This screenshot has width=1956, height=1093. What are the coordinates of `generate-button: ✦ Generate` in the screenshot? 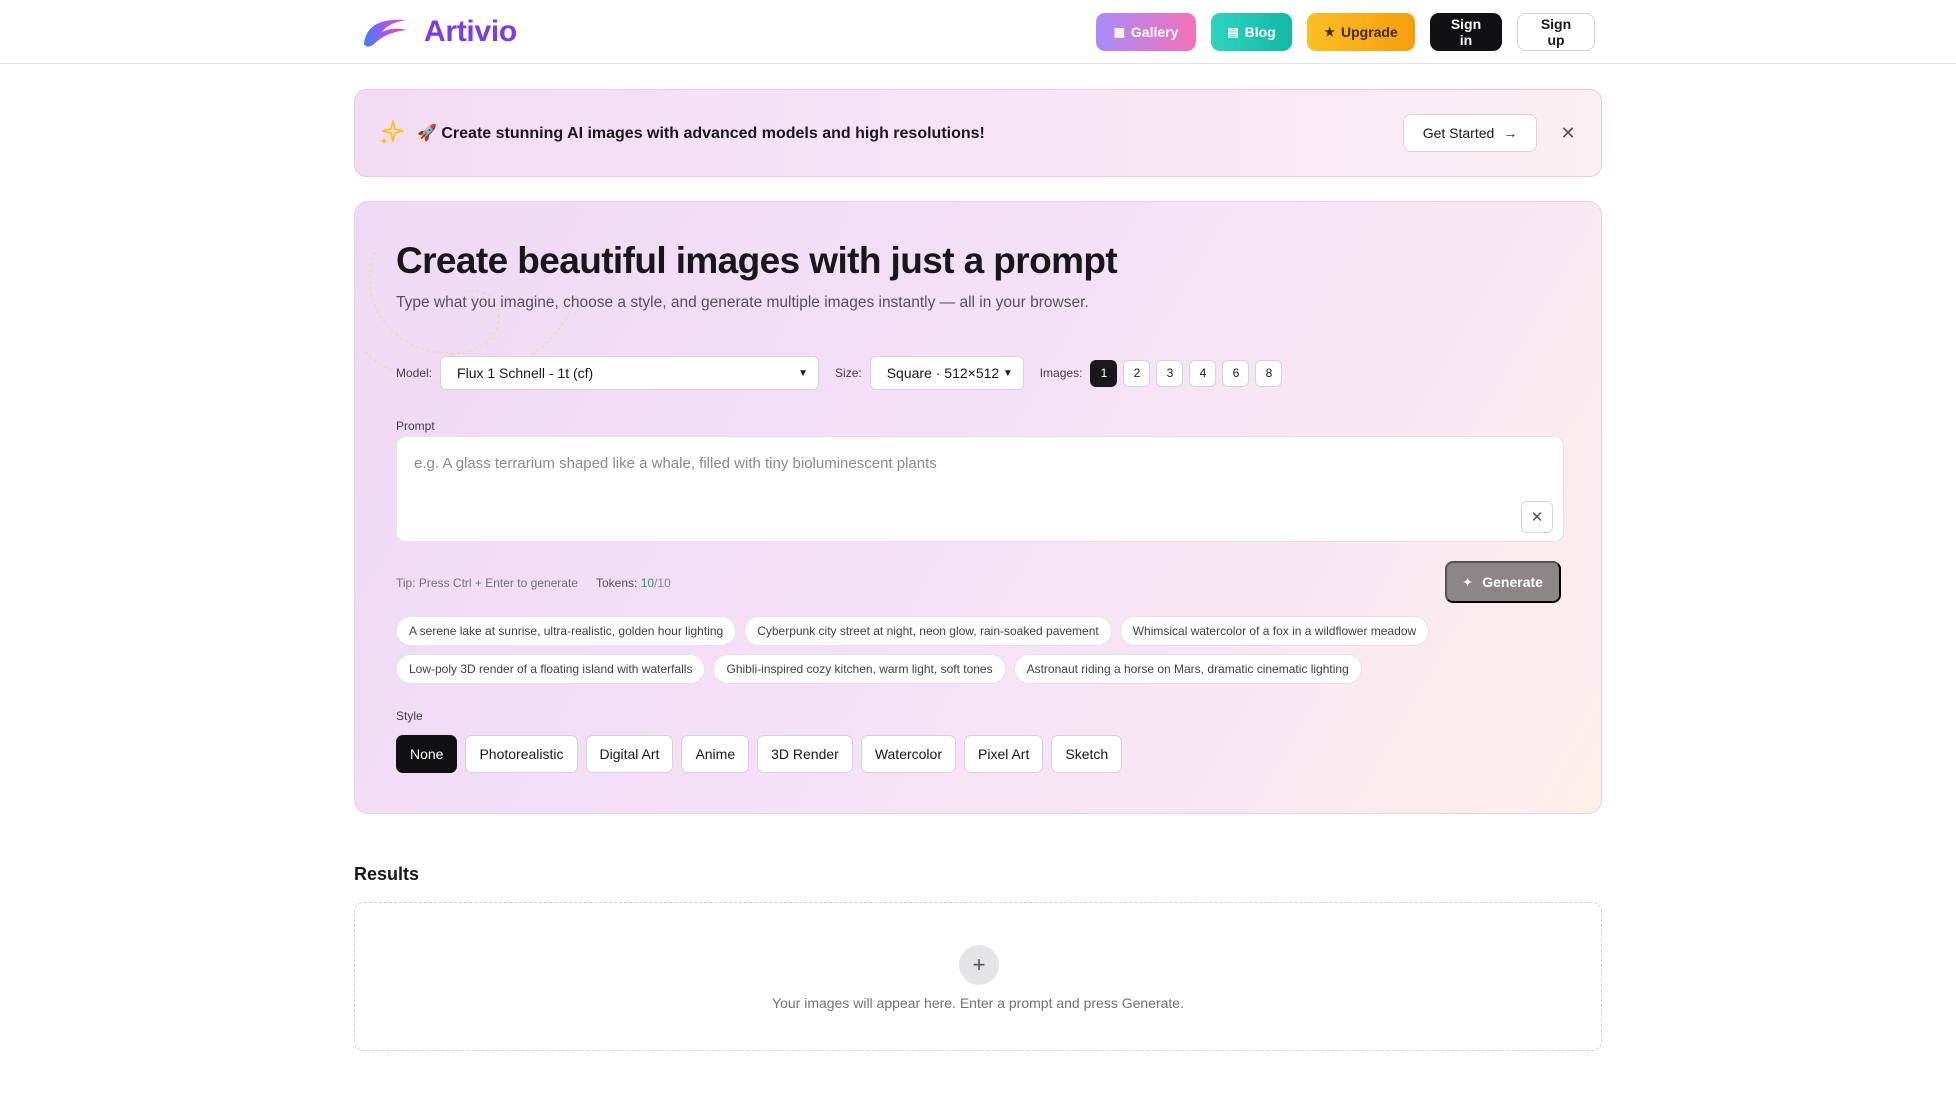 It's located at (1503, 582).